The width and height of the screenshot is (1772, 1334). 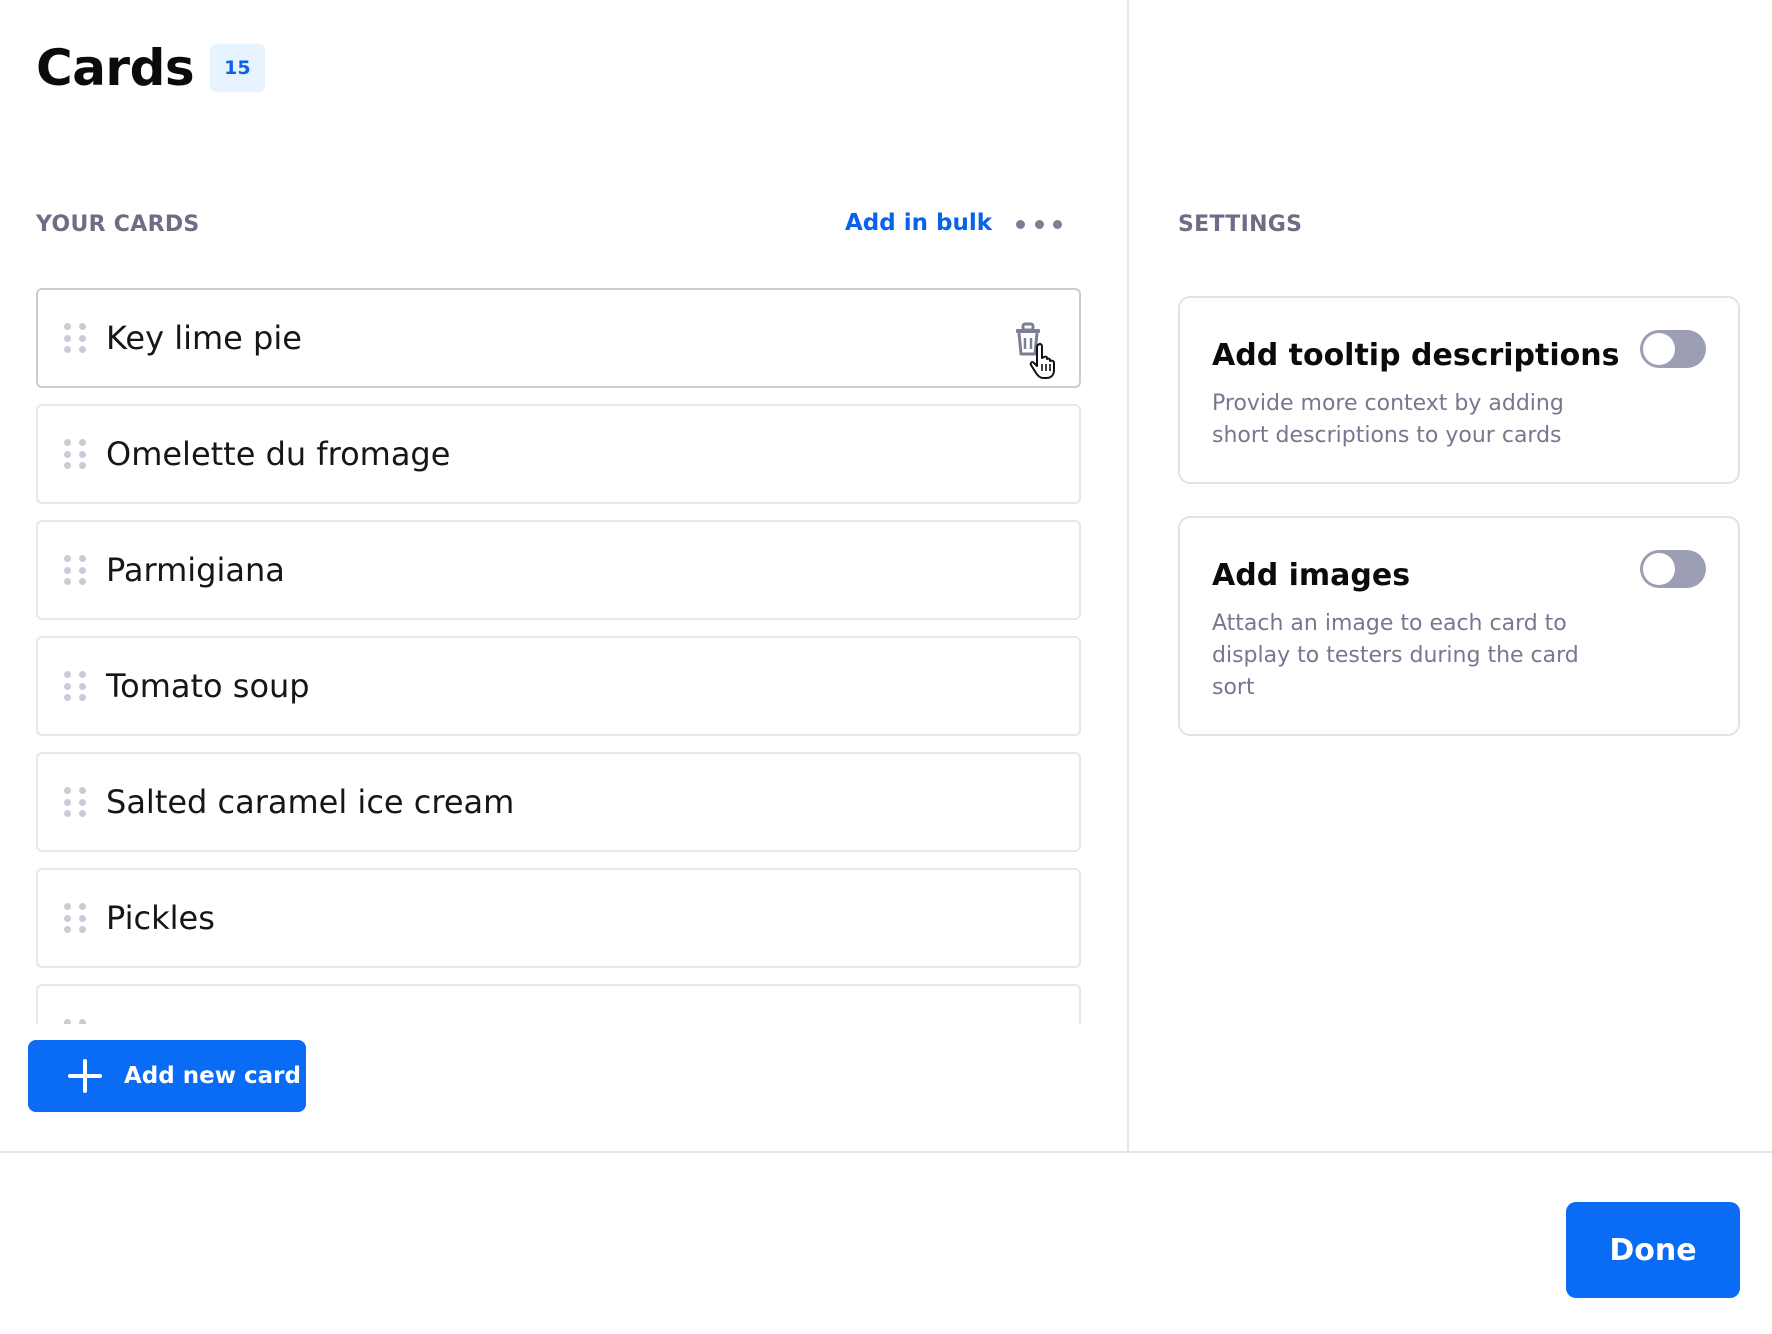 I want to click on card-label: Pickles, so click(x=160, y=918).